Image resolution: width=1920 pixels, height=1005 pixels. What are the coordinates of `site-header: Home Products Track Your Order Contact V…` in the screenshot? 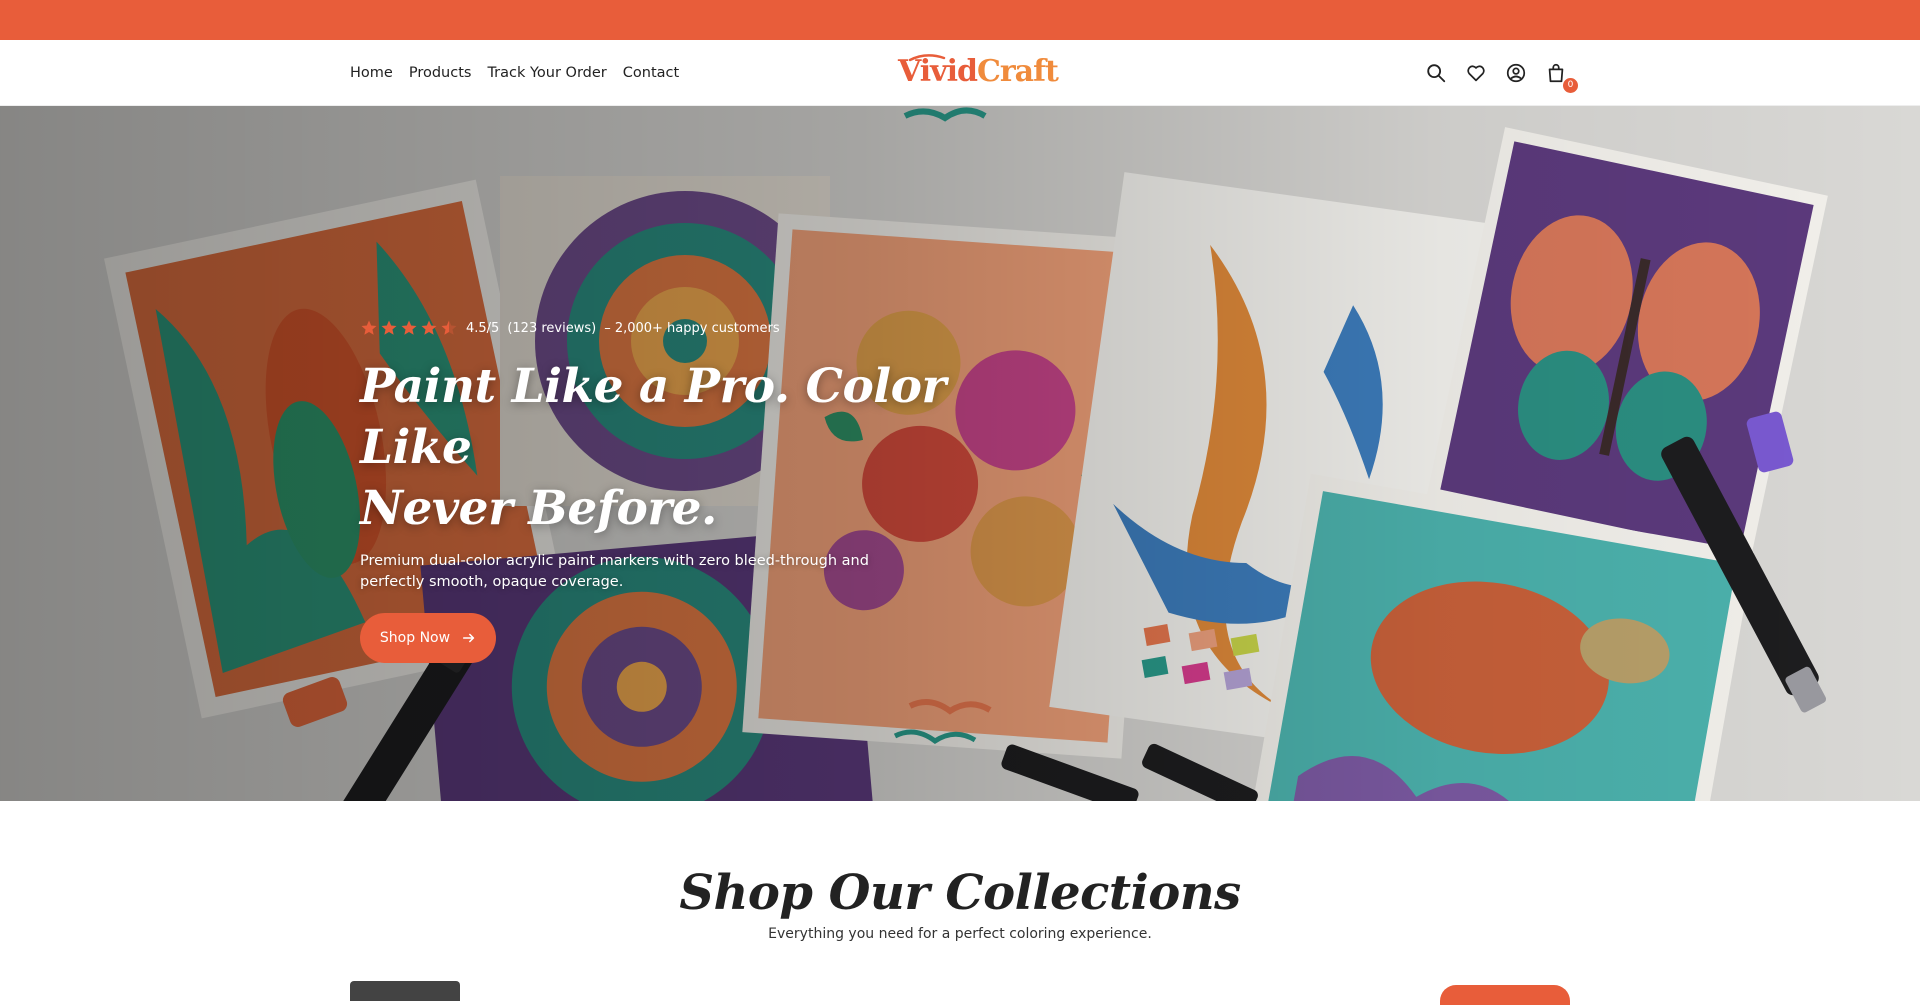 It's located at (960, 73).